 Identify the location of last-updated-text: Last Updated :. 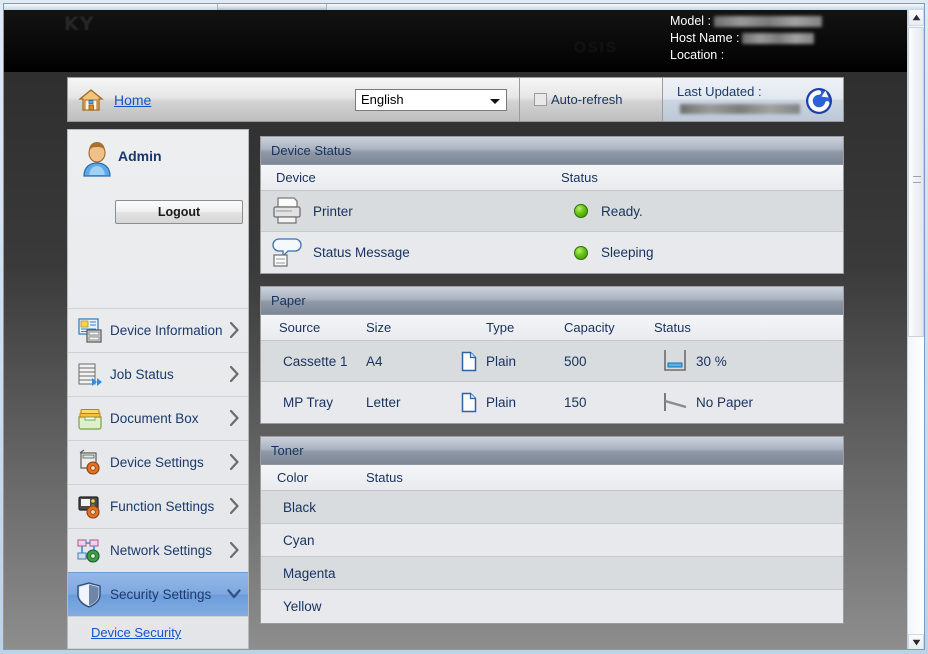
(738, 100).